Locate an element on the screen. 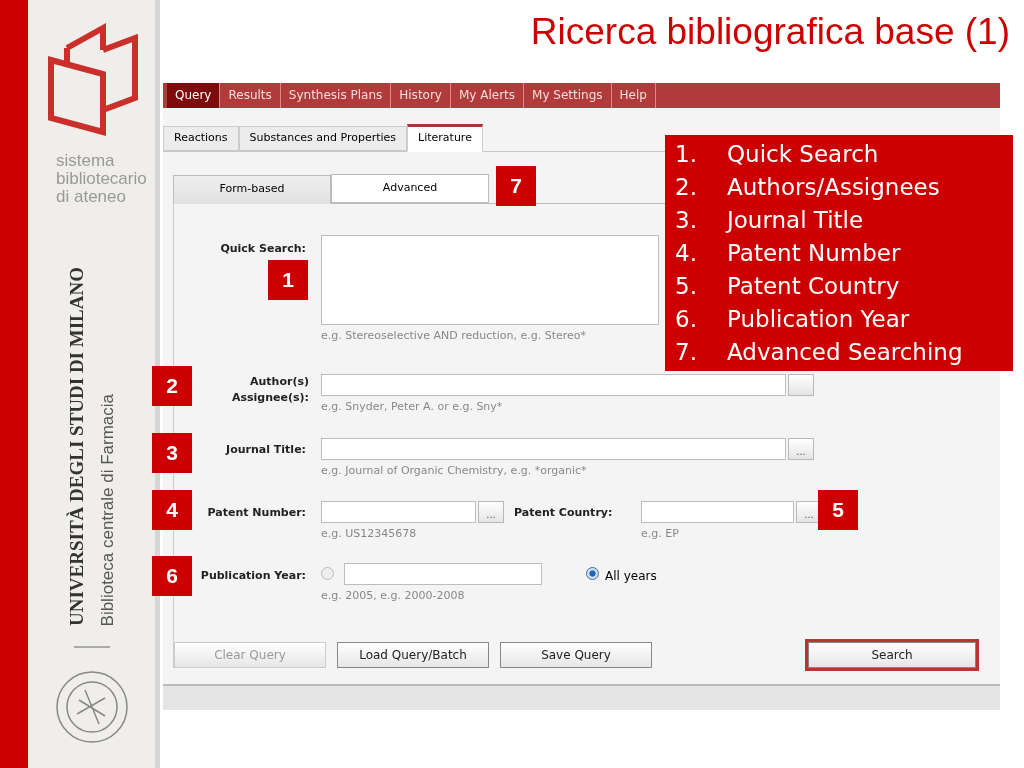 This screenshot has width=1024, height=768. logo-text: bibliotecario is located at coordinates (101, 179).